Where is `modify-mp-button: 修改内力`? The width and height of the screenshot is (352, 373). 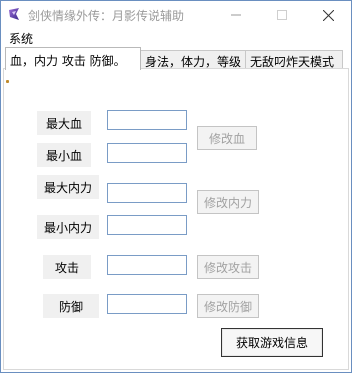 modify-mp-button: 修改内力 is located at coordinates (228, 202).